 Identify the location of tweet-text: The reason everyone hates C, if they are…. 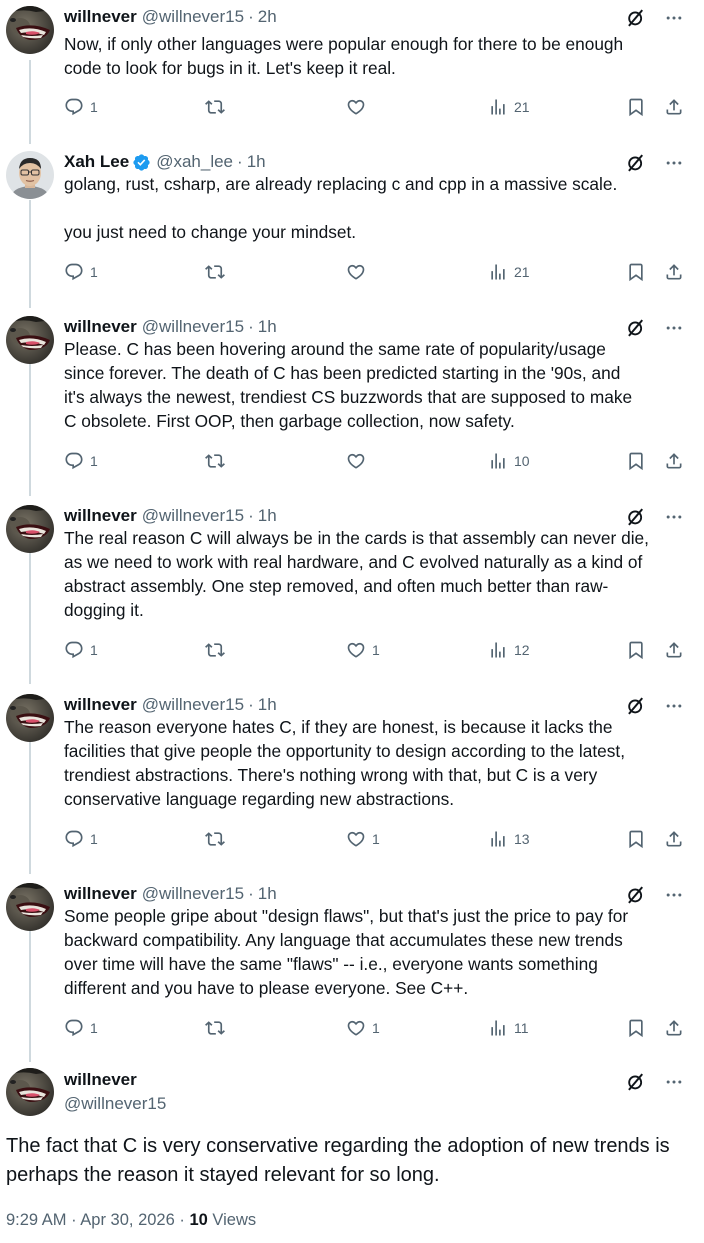
(345, 763).